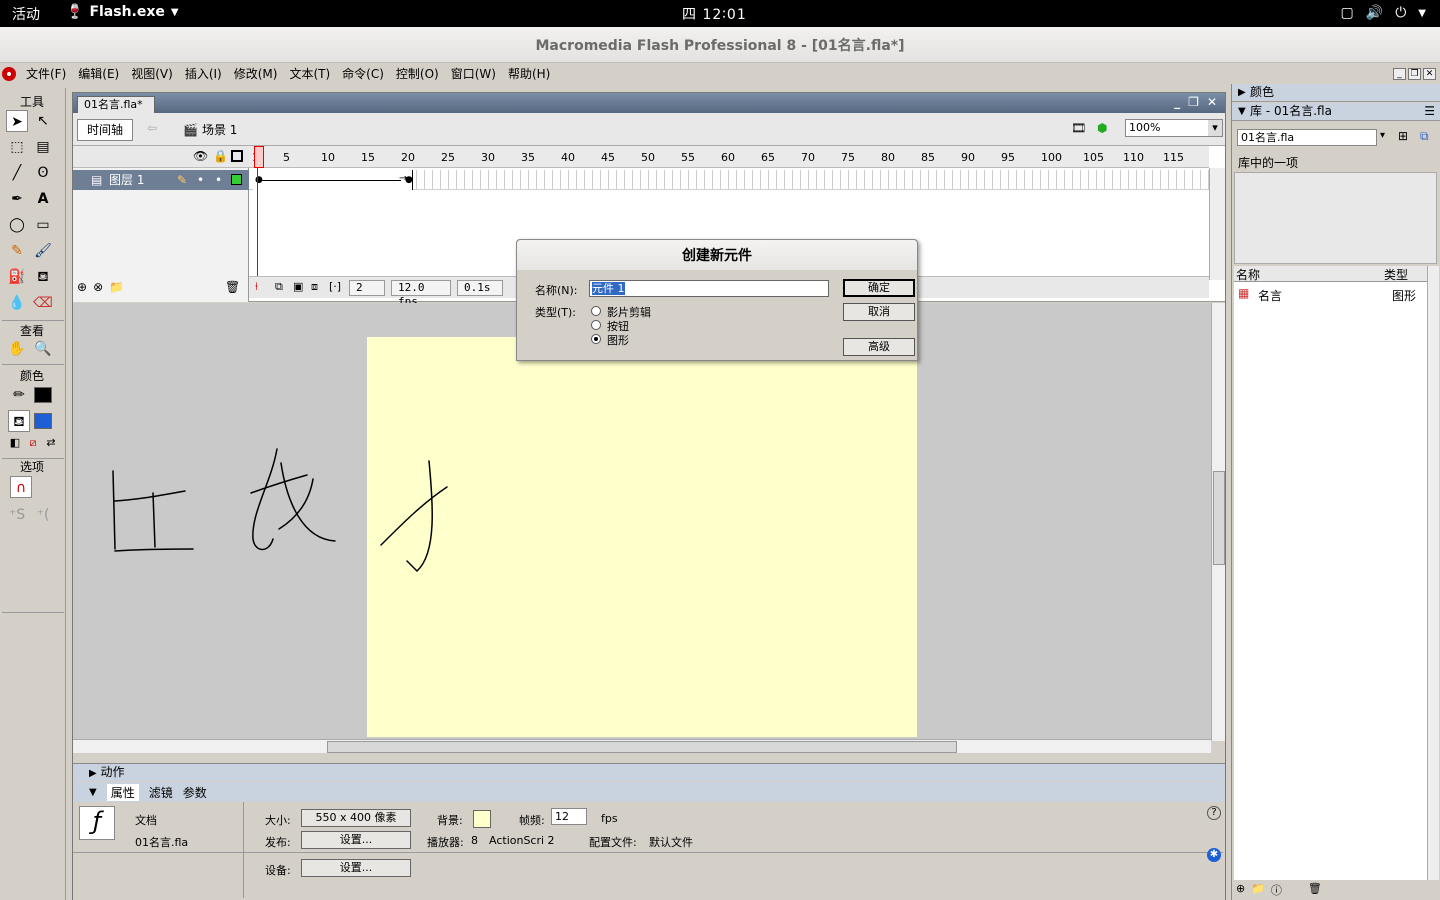 This screenshot has width=1440, height=900. Describe the element at coordinates (569, 816) in the screenshot. I see `framerate-input: 12` at that location.